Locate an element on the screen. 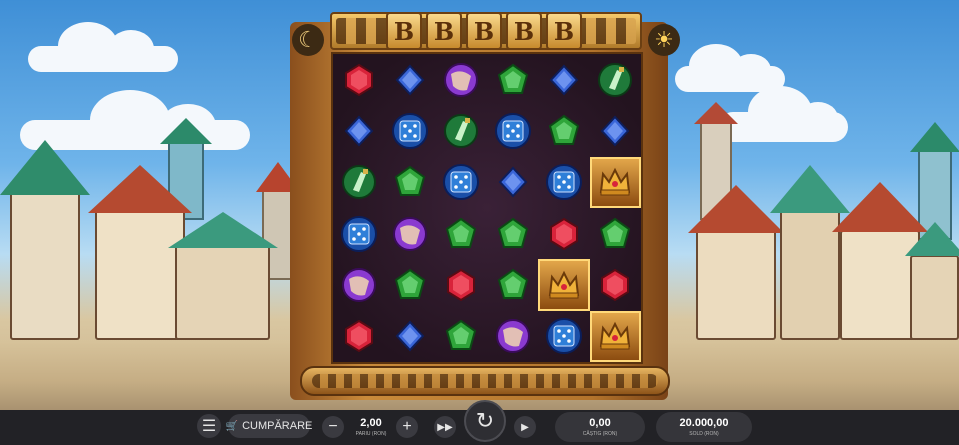  bet-display: 2,00 PARIU (RON) is located at coordinates (371, 427).